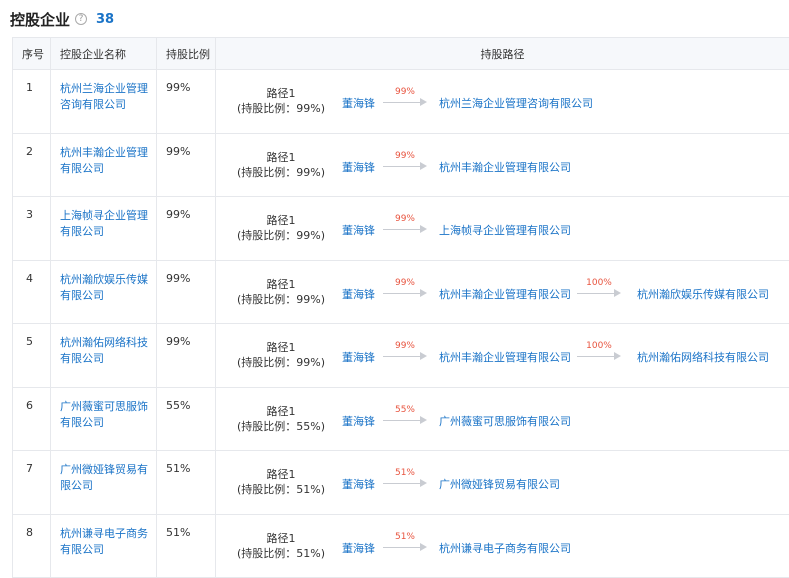 The width and height of the screenshot is (789, 578). I want to click on company-count: 38, so click(105, 19).